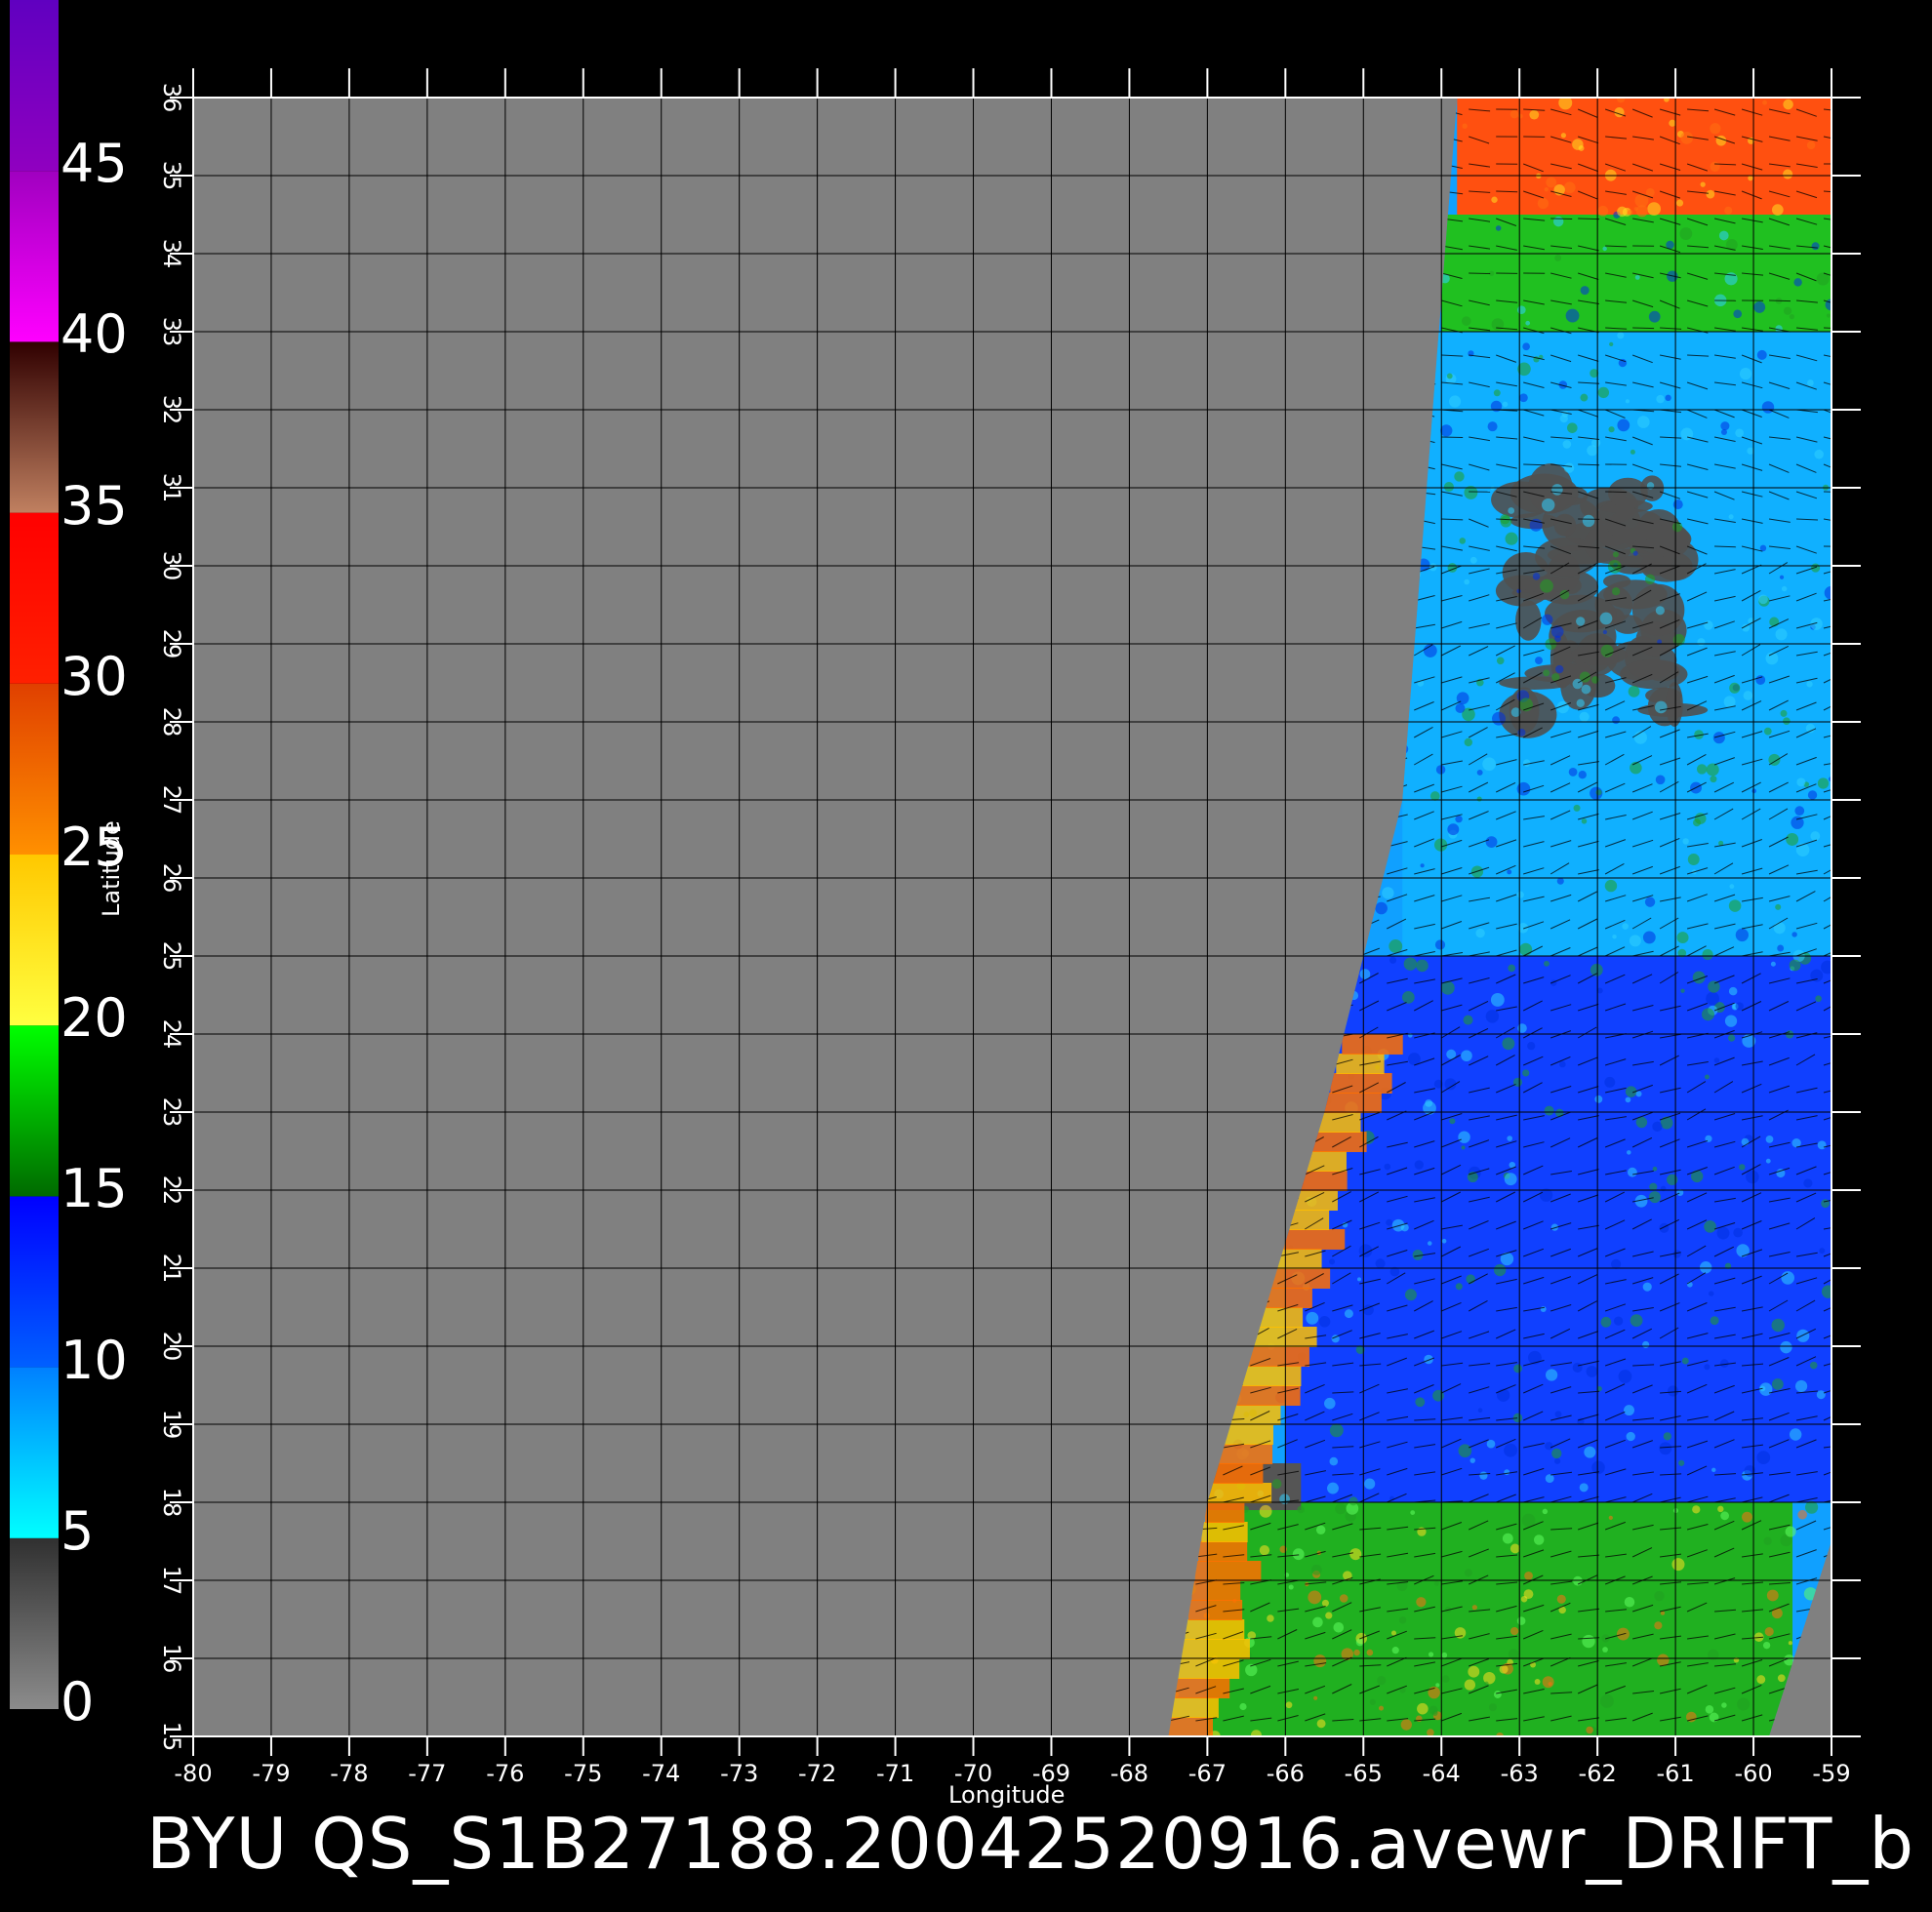 This screenshot has height=1912, width=1932. What do you see at coordinates (739, 1773) in the screenshot?
I see `x-tick-label: -73` at bounding box center [739, 1773].